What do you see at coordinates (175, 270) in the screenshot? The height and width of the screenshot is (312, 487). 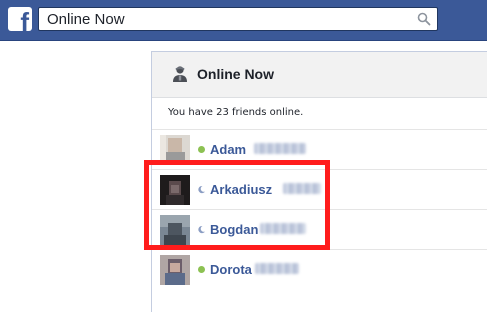 I see `avatar` at bounding box center [175, 270].